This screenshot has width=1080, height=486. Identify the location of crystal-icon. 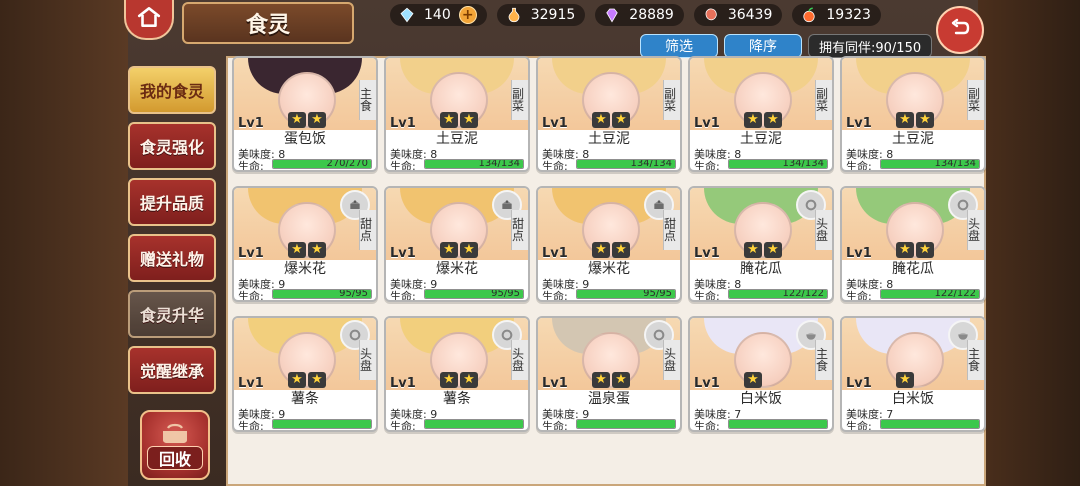
(407, 15).